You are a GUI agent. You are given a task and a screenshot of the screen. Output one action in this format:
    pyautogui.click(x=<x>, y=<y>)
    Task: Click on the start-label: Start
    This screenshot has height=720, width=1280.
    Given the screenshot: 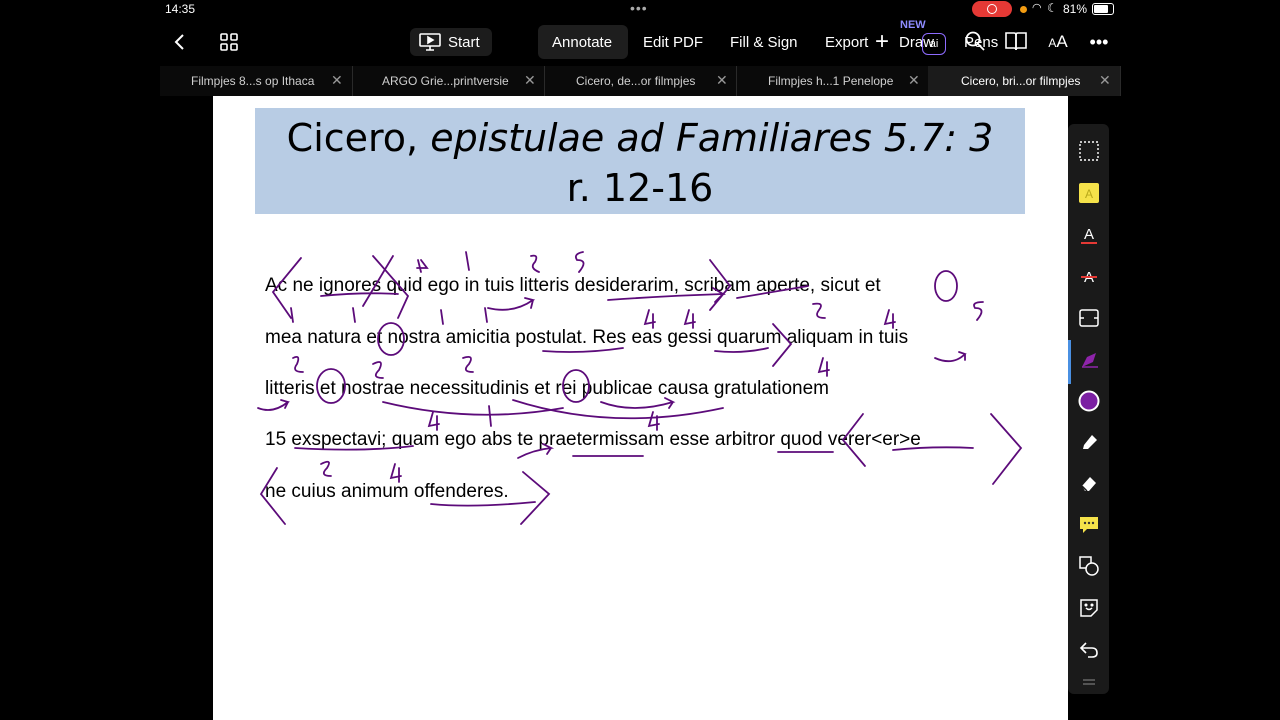 What is the action you would take?
    pyautogui.click(x=464, y=42)
    